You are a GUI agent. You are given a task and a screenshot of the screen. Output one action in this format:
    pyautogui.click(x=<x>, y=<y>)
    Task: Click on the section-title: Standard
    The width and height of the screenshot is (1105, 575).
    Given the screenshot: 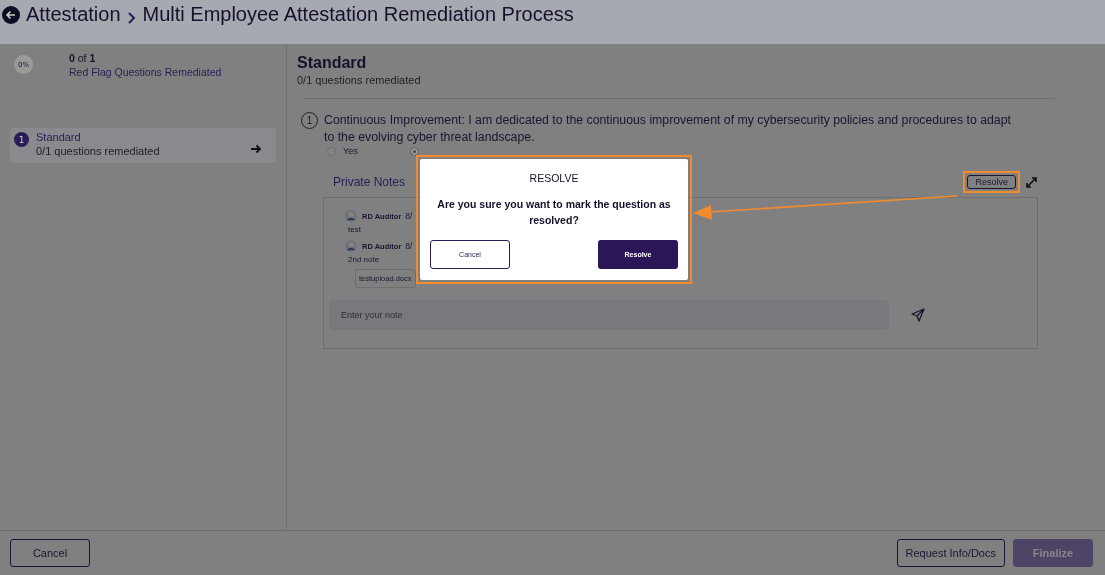 What is the action you would take?
    pyautogui.click(x=59, y=137)
    